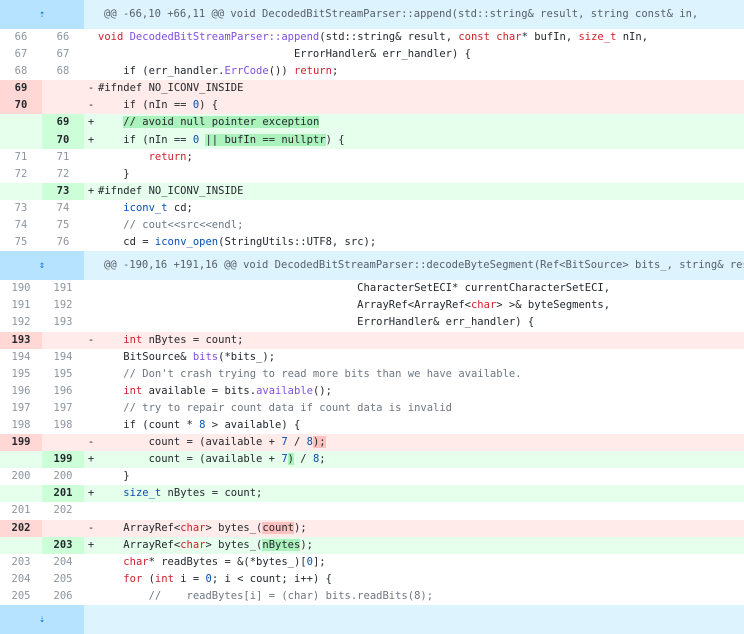  What do you see at coordinates (21, 374) in the screenshot?
I see `old-line-number: 195` at bounding box center [21, 374].